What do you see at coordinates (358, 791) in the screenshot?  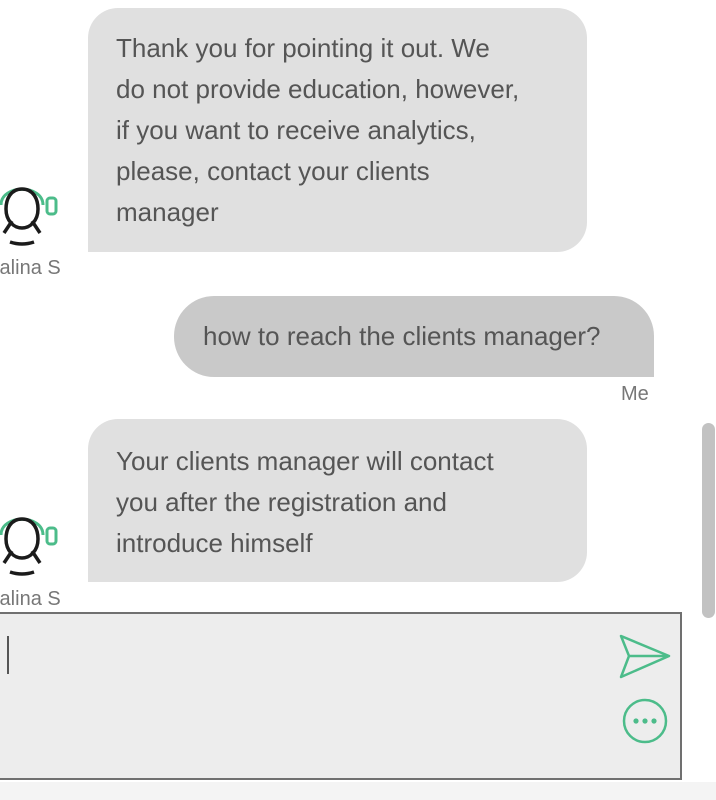 I see `footer-strip` at bounding box center [358, 791].